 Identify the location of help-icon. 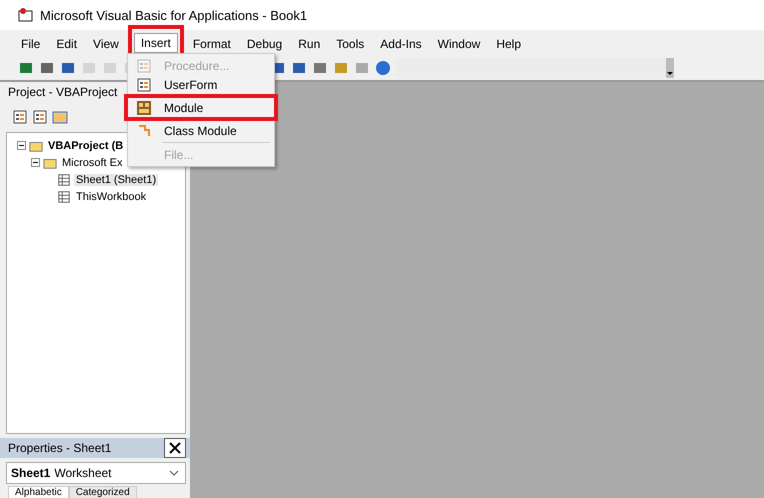
(383, 68).